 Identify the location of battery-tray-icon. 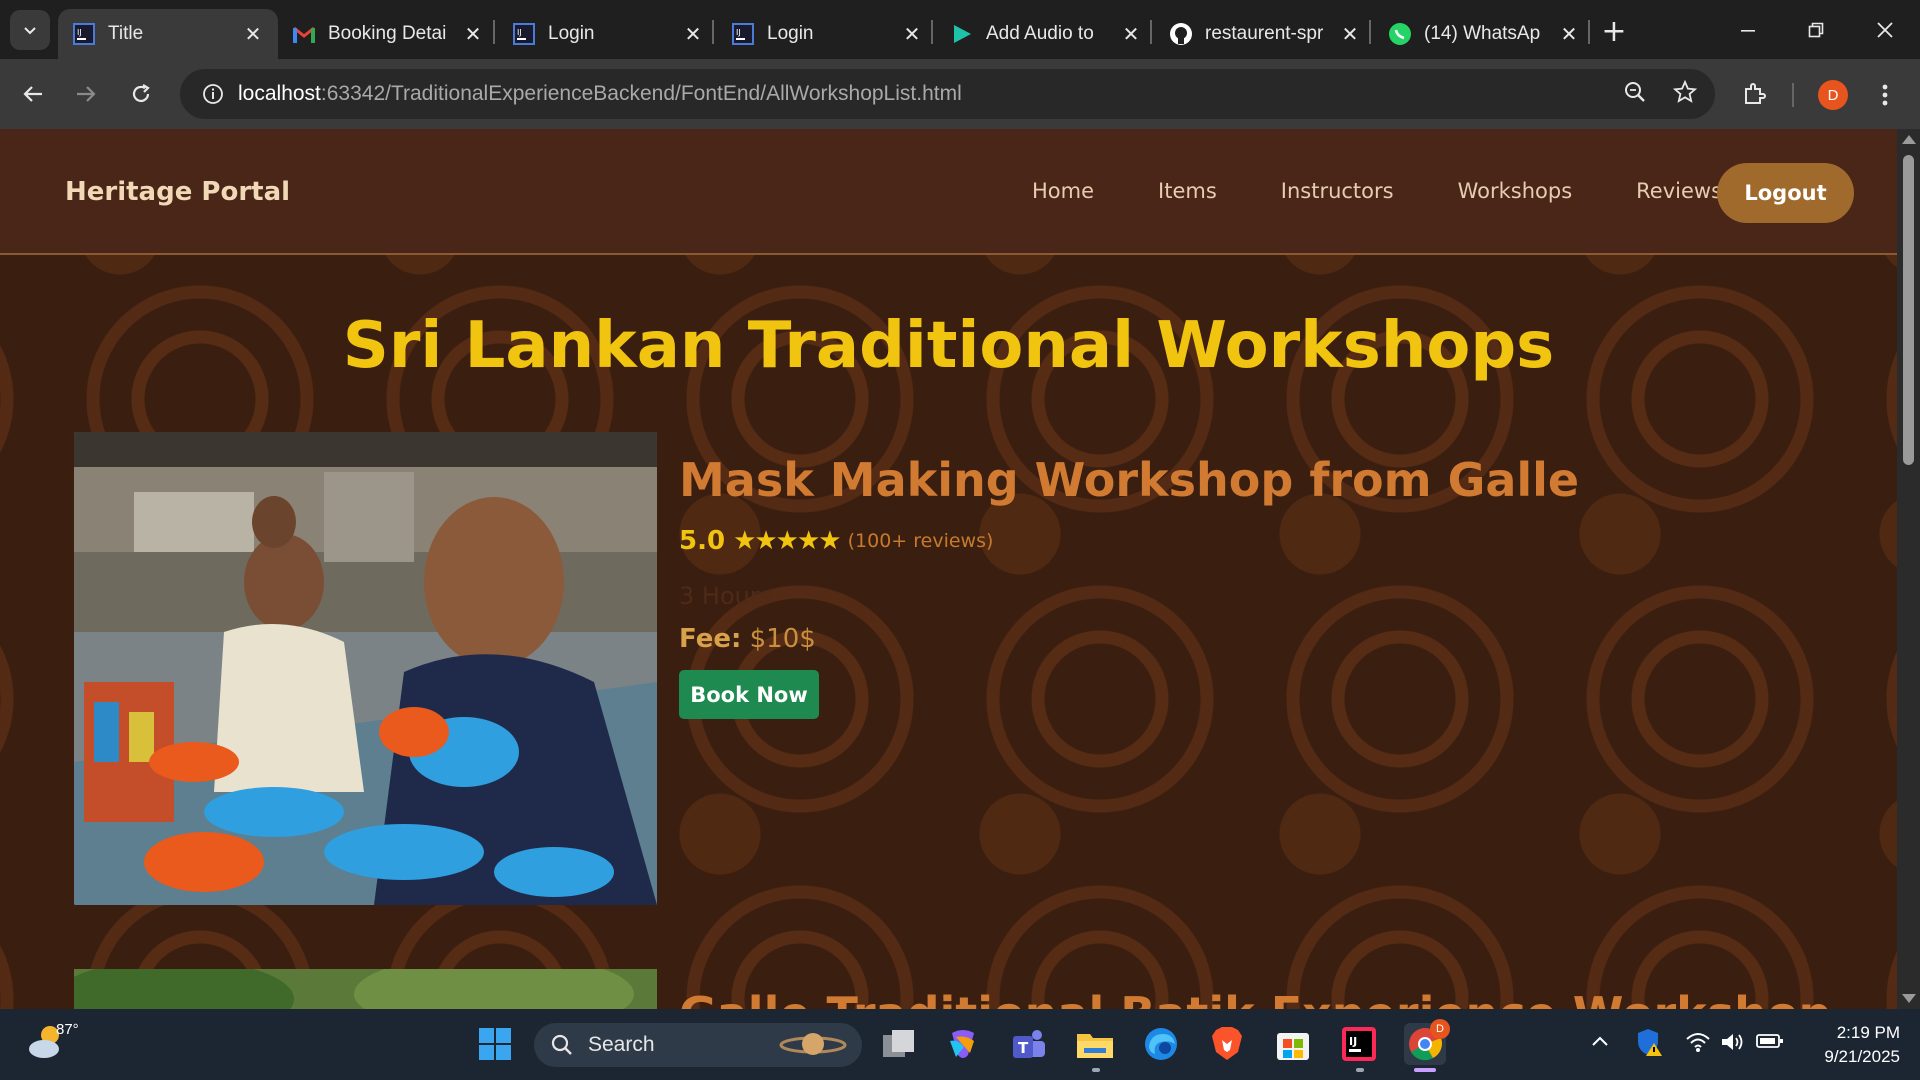
(1770, 1041).